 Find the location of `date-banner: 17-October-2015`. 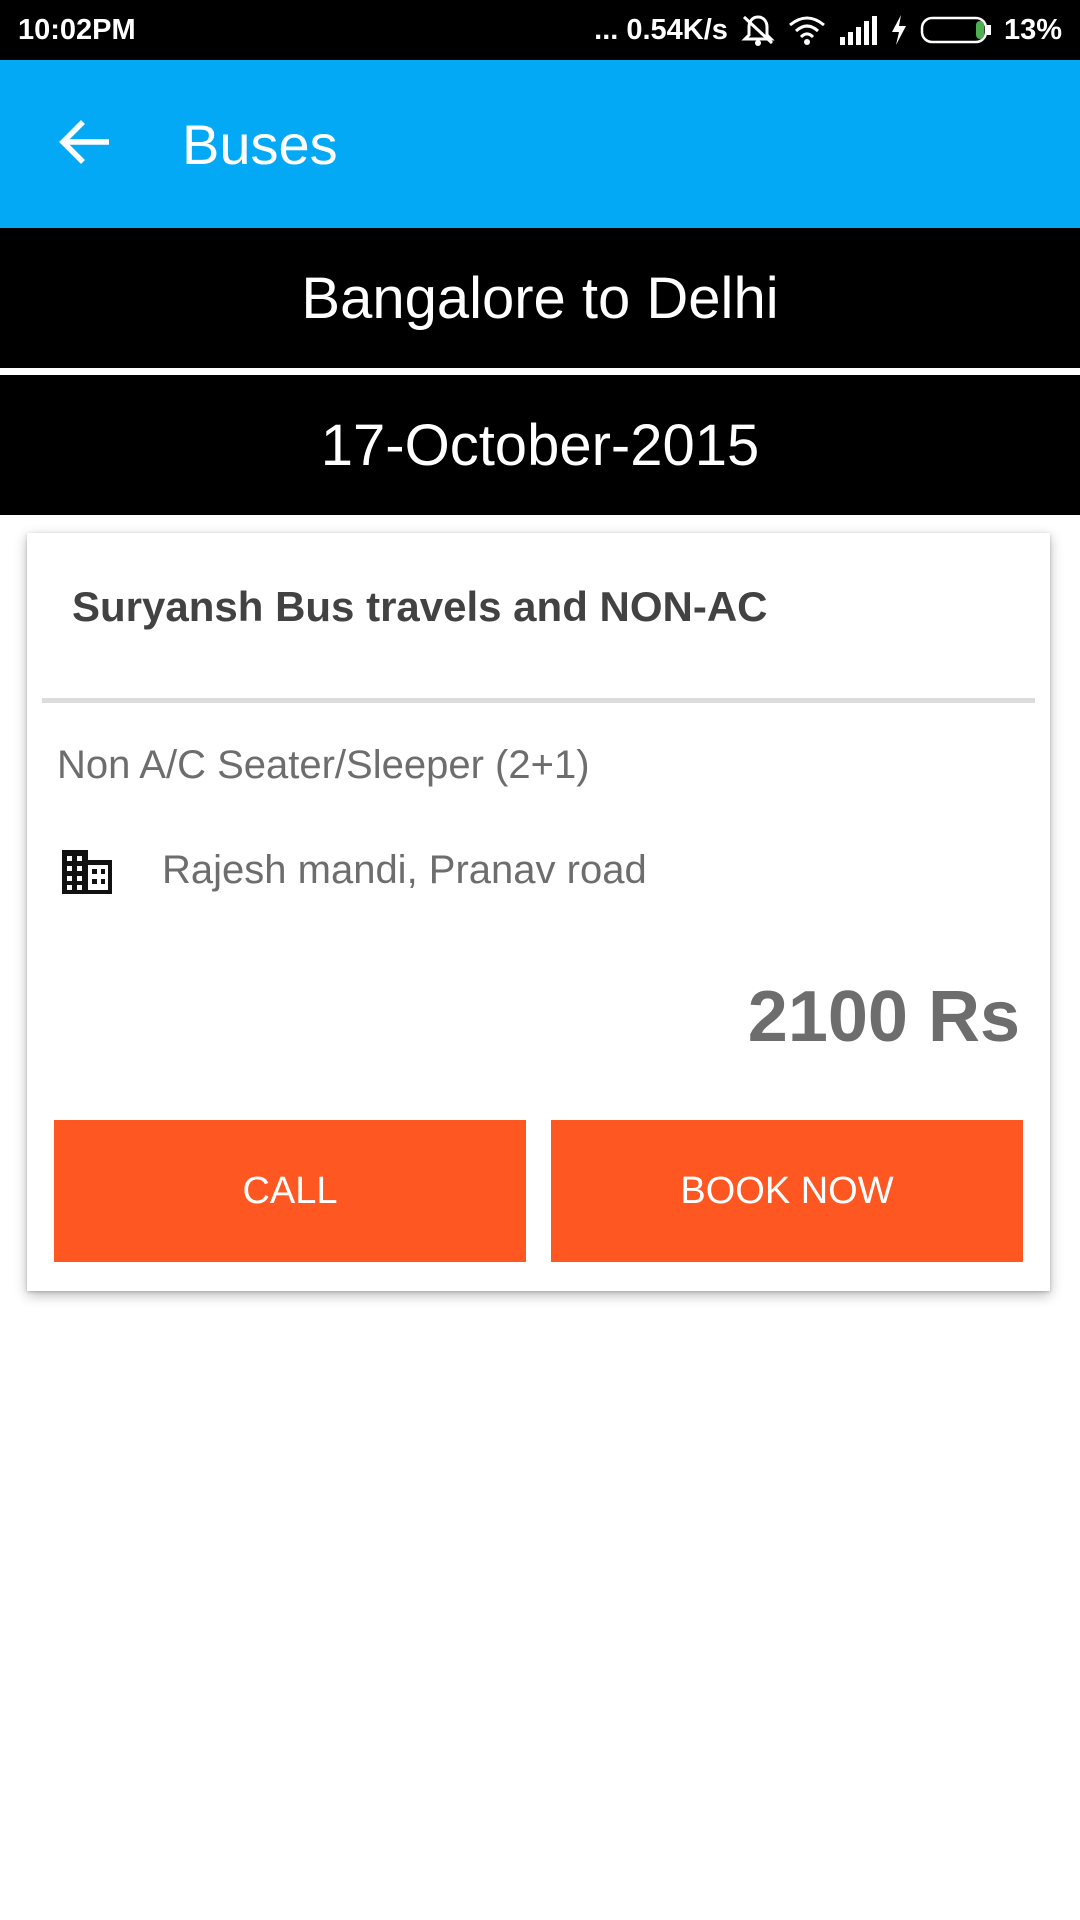

date-banner: 17-October-2015 is located at coordinates (540, 445).